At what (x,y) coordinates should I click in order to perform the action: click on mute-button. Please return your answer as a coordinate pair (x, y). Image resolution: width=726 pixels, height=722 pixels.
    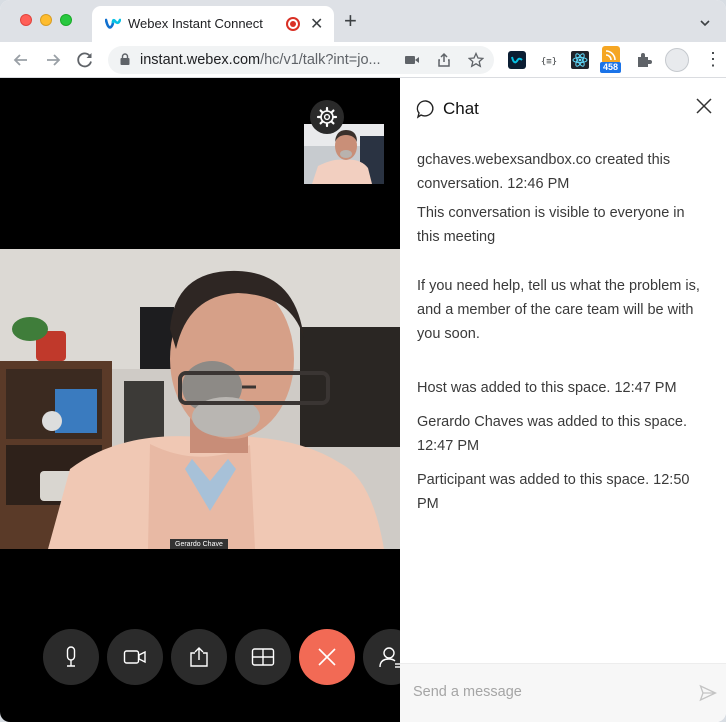
    Looking at the image, I should click on (71, 657).